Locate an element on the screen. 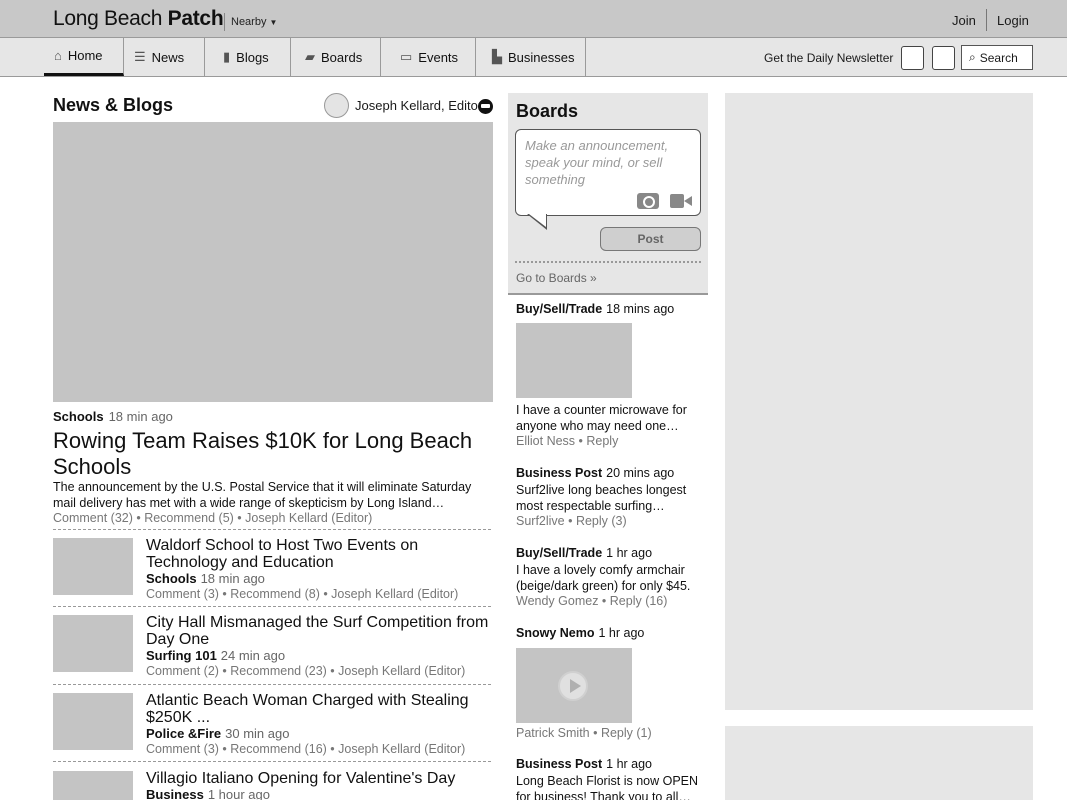 Image resolution: width=1067 pixels, height=800 pixels. hero-time: 18 min ago is located at coordinates (140, 416).